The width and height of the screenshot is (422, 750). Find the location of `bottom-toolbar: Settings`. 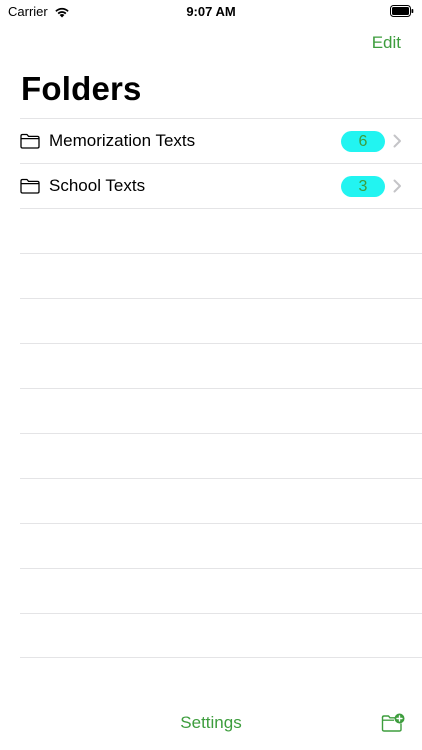

bottom-toolbar: Settings is located at coordinates (211, 724).